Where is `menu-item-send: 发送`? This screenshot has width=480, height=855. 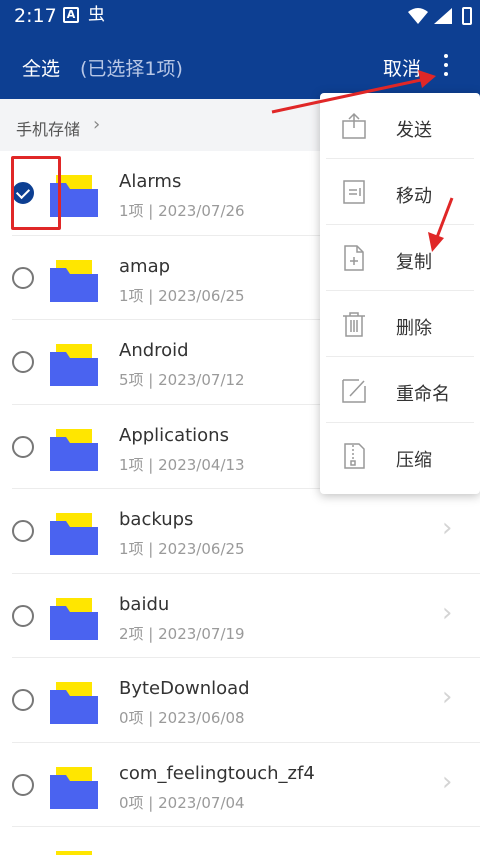
menu-item-send: 发送 is located at coordinates (400, 126).